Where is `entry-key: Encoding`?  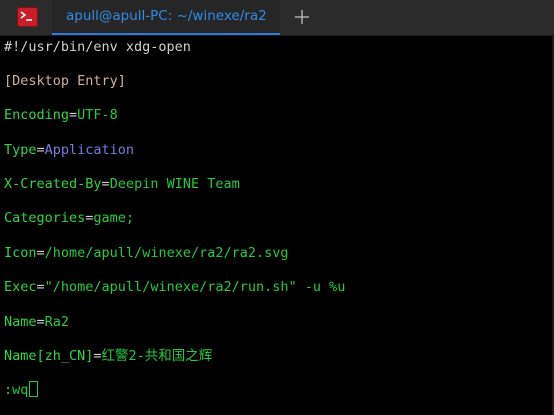 entry-key: Encoding is located at coordinates (37, 115).